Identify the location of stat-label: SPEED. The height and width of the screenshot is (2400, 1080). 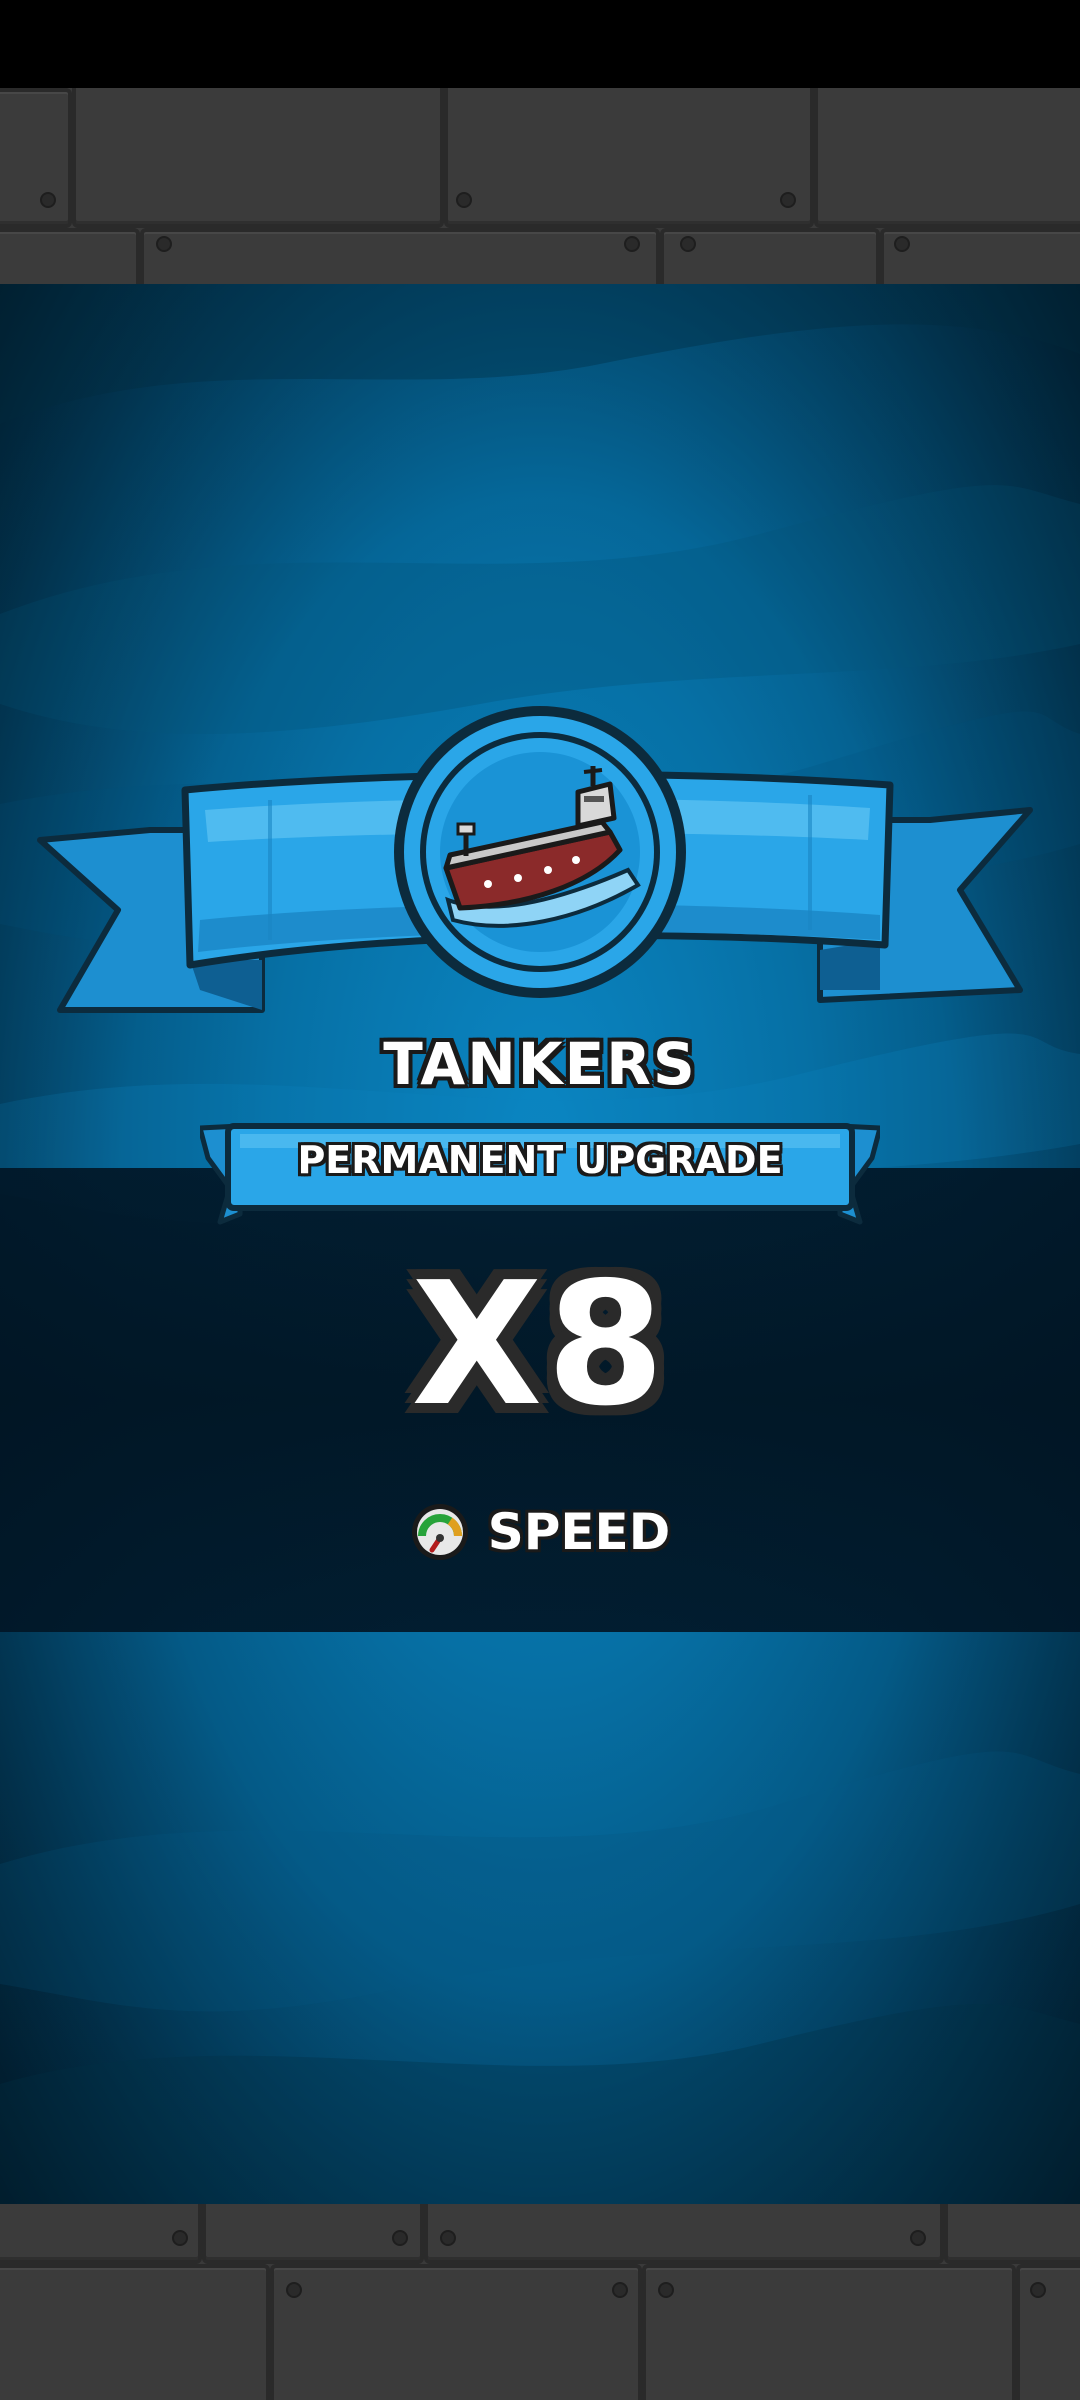
(579, 1532).